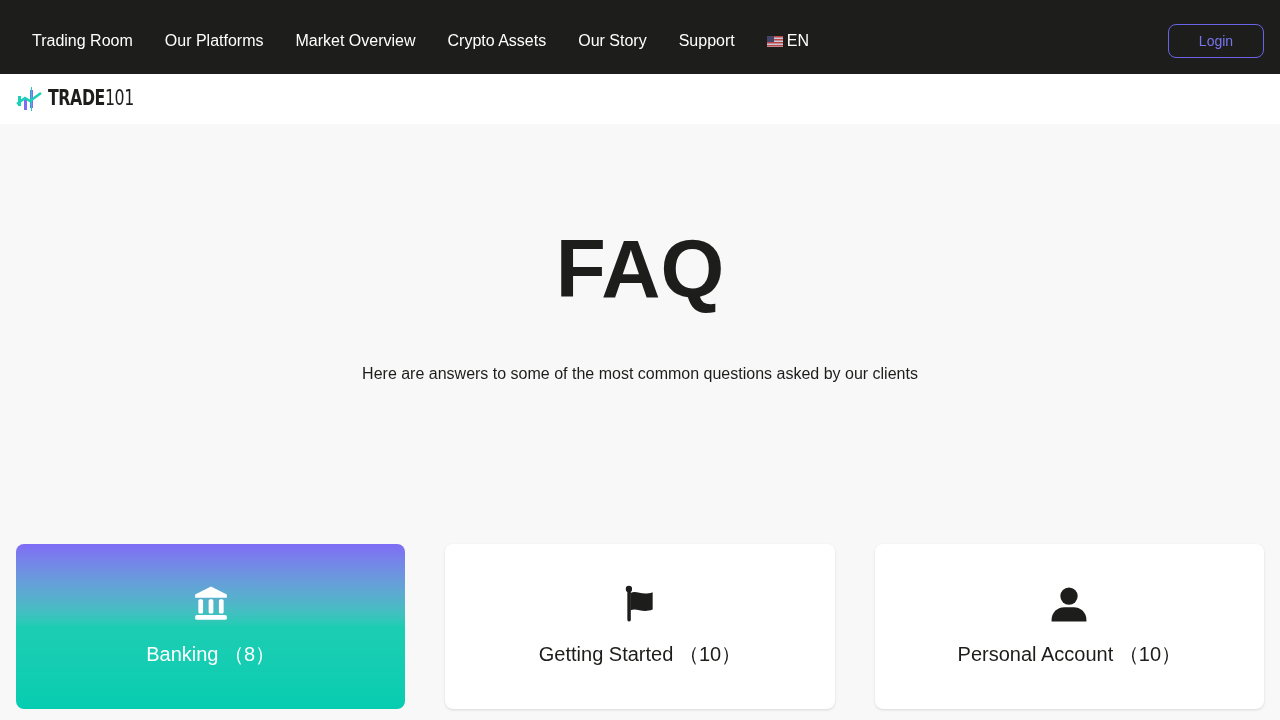 This screenshot has height=720, width=1280. What do you see at coordinates (774, 41) in the screenshot?
I see `flag-icon` at bounding box center [774, 41].